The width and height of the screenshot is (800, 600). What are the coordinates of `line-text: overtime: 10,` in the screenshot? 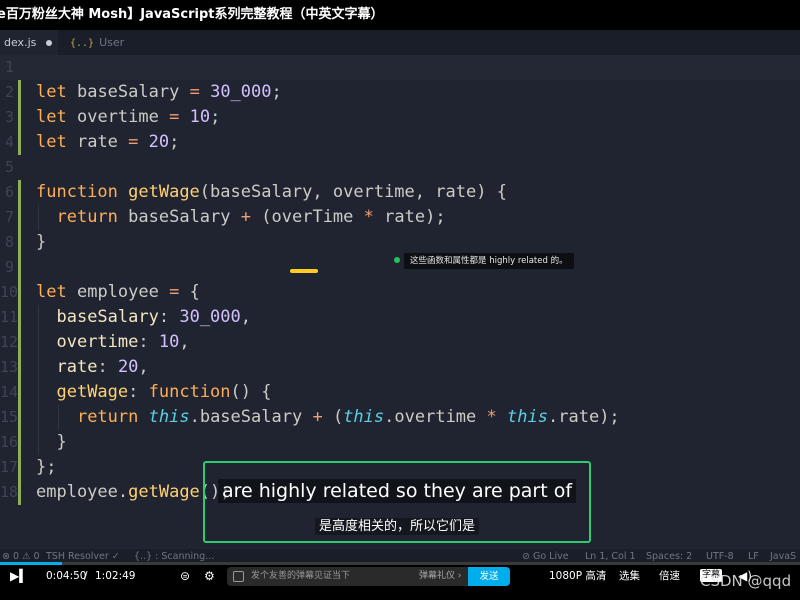 It's located at (123, 342).